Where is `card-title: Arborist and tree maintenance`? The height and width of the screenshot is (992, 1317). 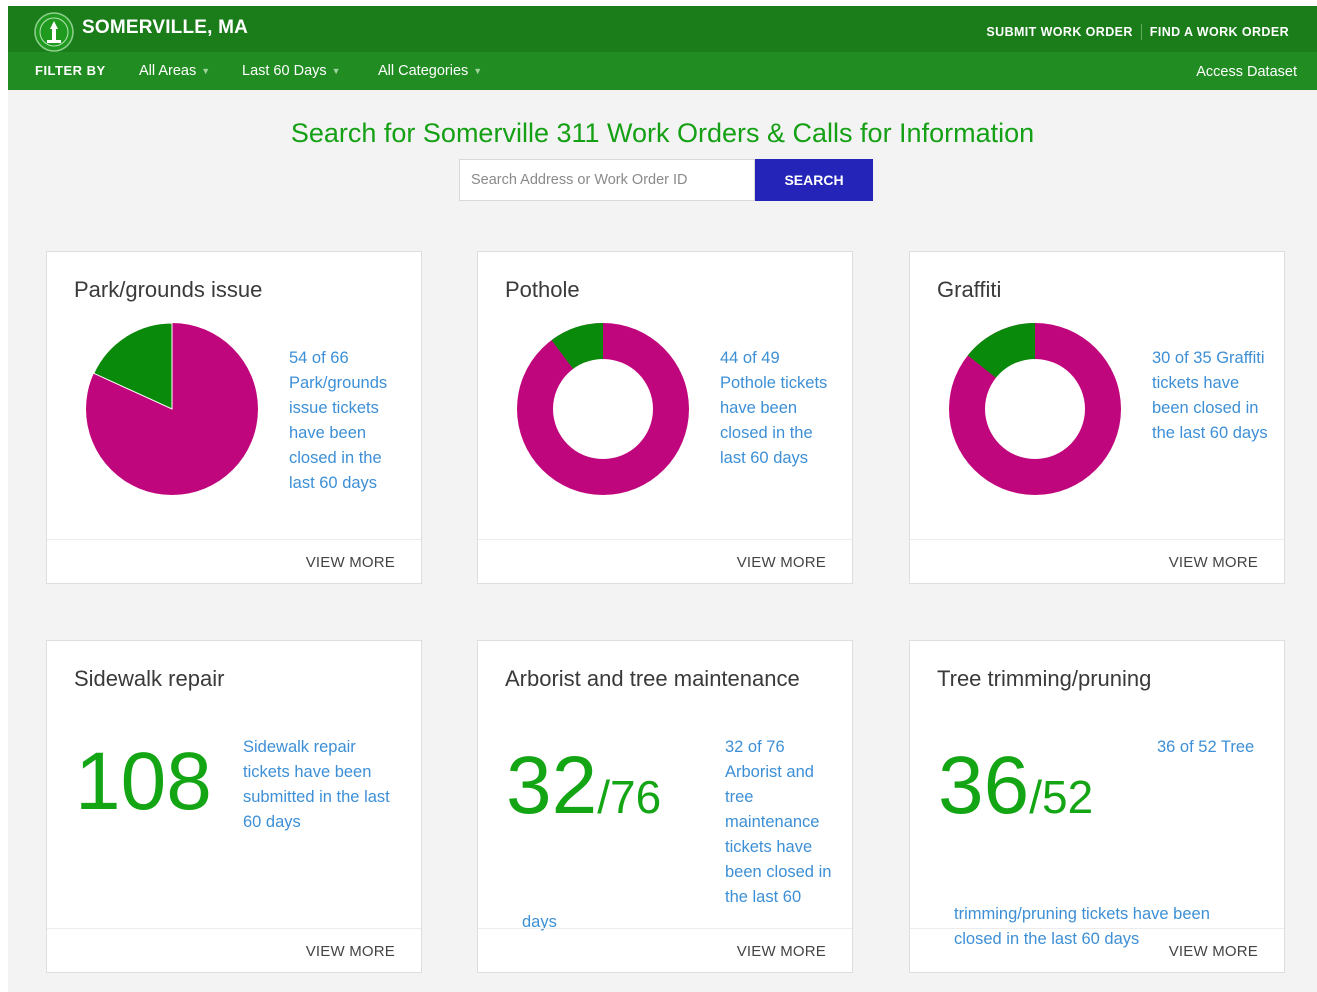
card-title: Arborist and tree maintenance is located at coordinates (652, 678).